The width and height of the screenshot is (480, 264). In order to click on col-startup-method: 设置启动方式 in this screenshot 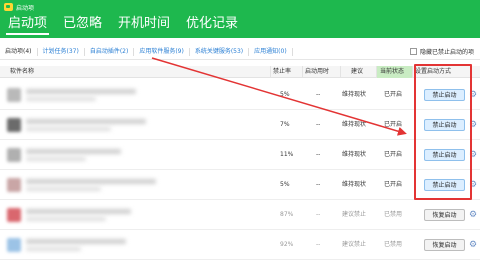, I will do `click(446, 72)`.